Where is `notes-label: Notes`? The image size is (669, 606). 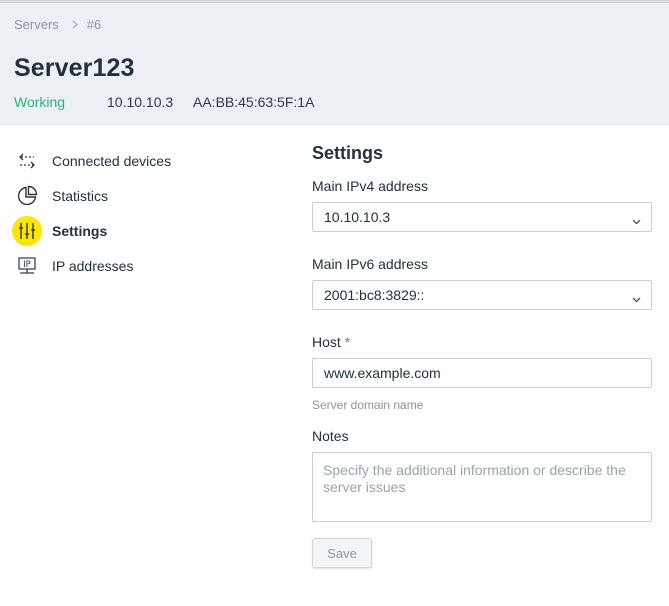
notes-label: Notes is located at coordinates (330, 436).